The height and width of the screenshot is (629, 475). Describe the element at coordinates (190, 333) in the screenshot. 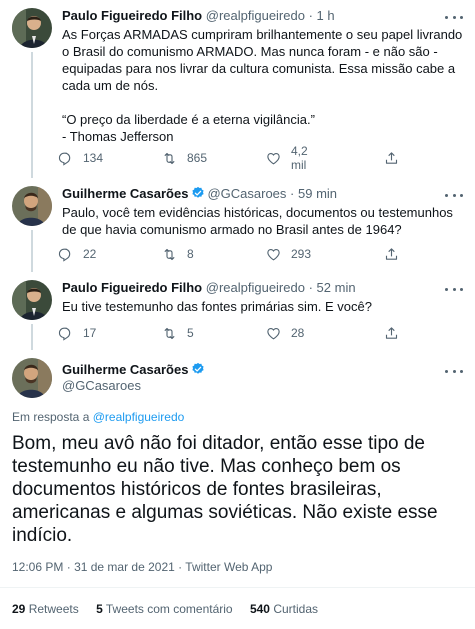

I see `retweet-count: 5` at that location.